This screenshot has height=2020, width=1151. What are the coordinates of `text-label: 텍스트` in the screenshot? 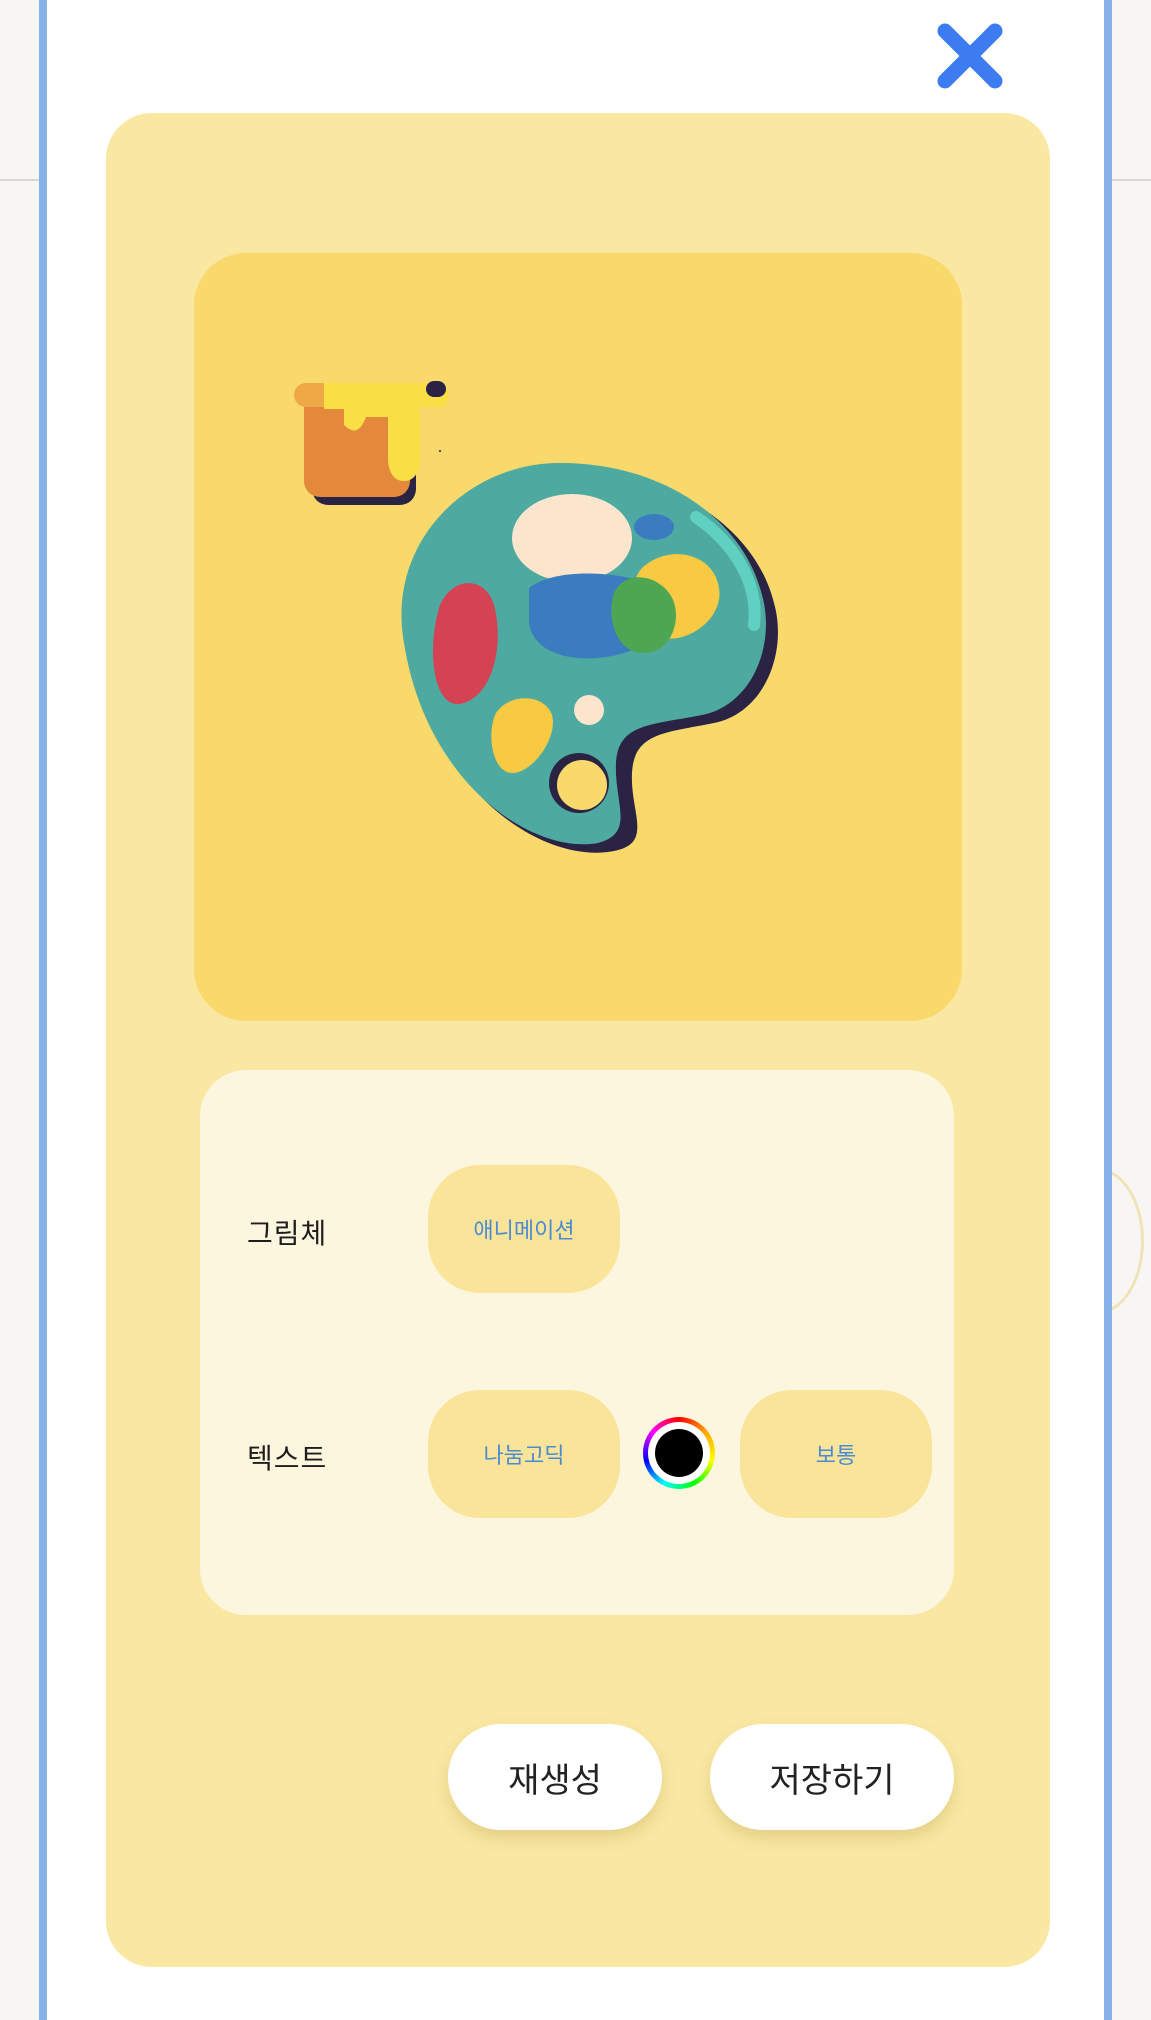 It's located at (287, 1458).